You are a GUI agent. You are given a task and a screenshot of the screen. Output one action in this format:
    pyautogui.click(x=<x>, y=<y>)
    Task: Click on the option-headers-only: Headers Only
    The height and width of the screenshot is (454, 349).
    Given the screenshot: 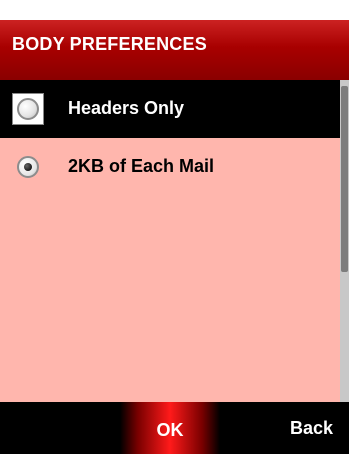 What is the action you would take?
    pyautogui.click(x=170, y=109)
    